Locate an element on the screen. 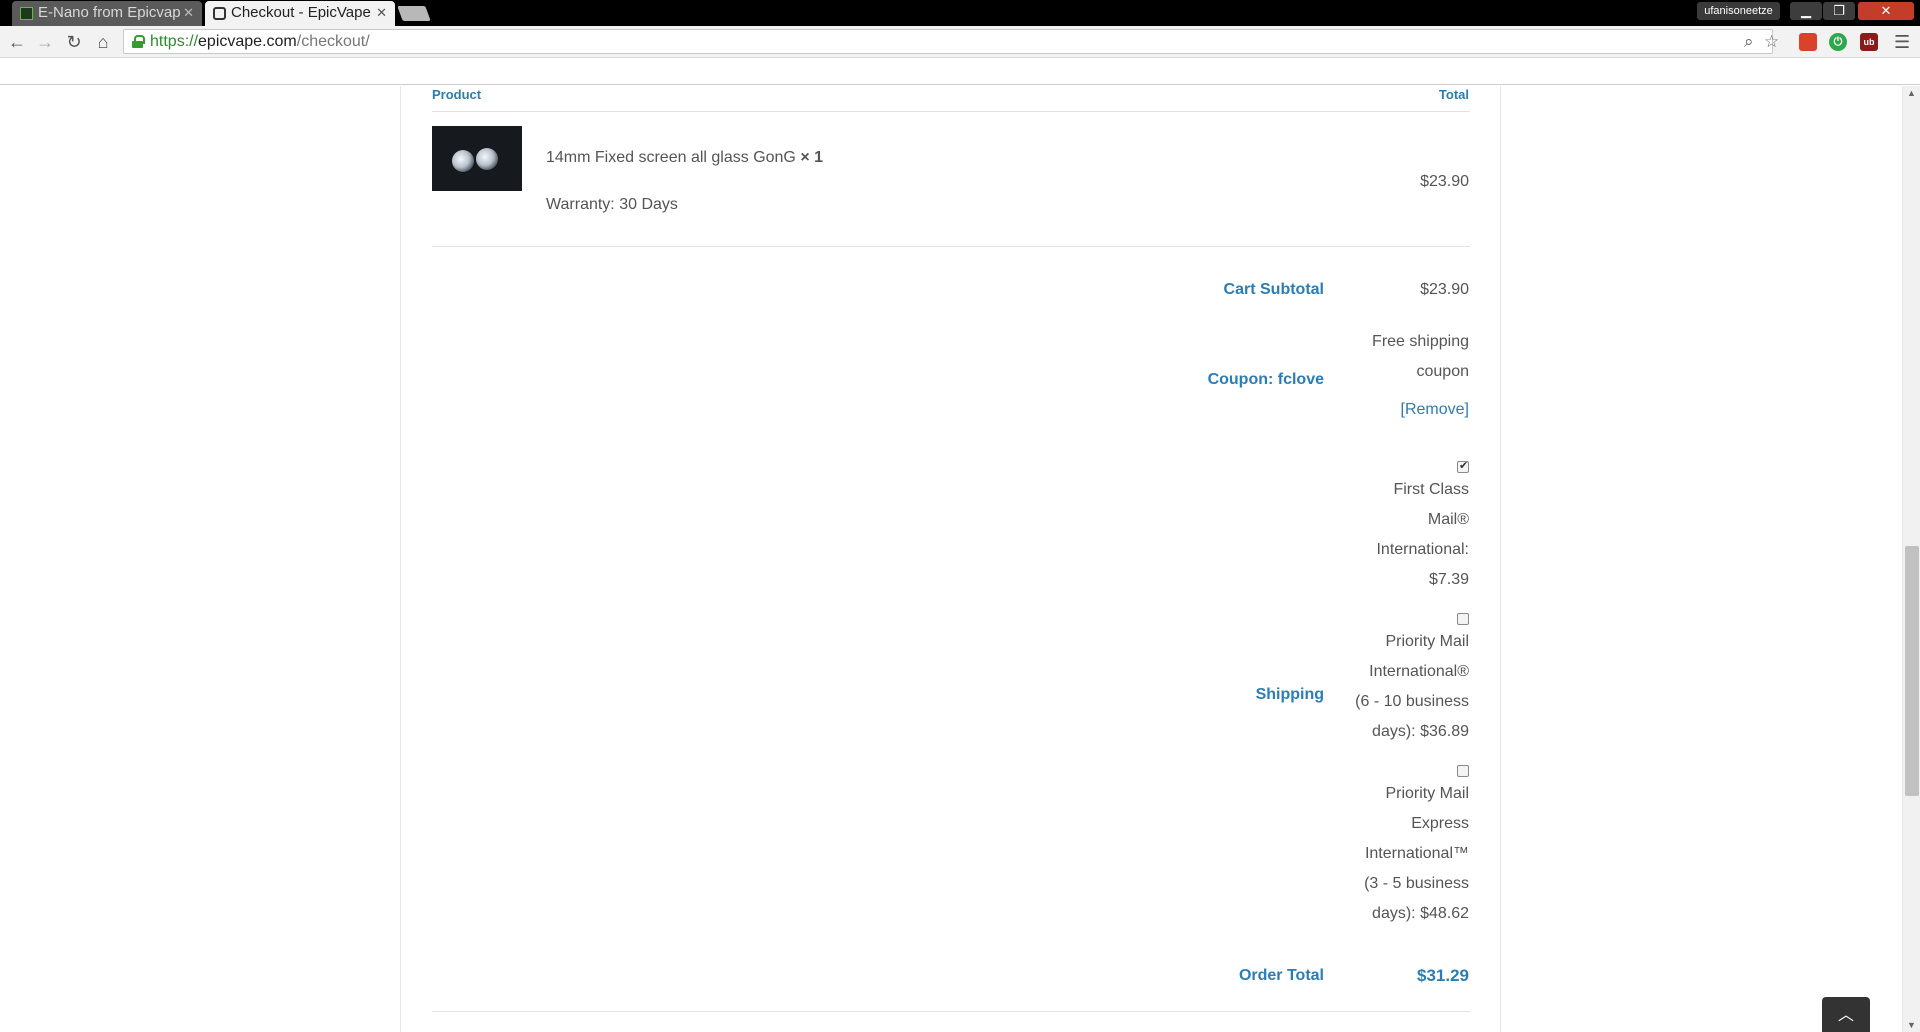 The height and width of the screenshot is (1032, 1920). tab-e-nano: E-Nano from Epicvap ✕ is located at coordinates (107, 13).